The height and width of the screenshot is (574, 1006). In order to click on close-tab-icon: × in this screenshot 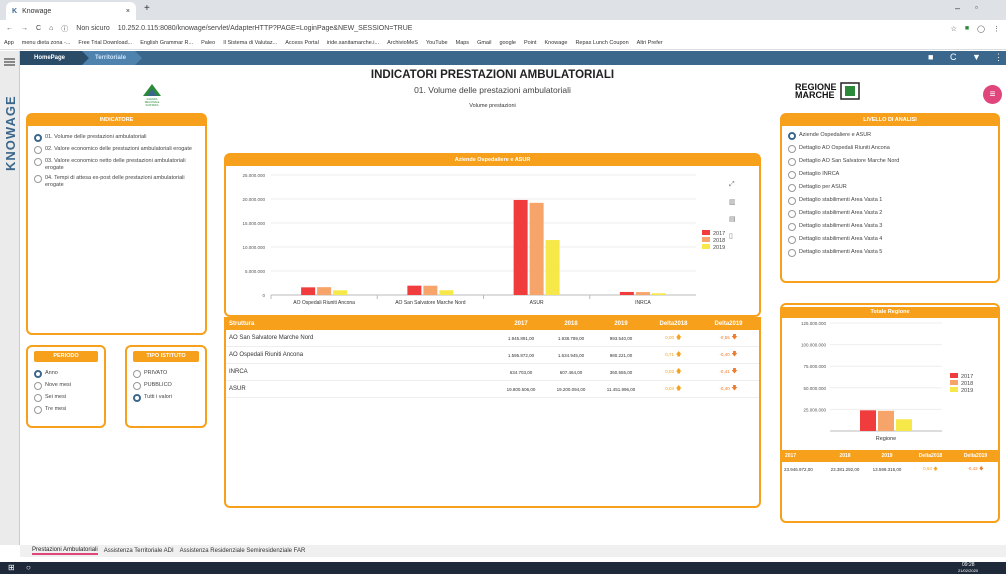, I will do `click(128, 11)`.